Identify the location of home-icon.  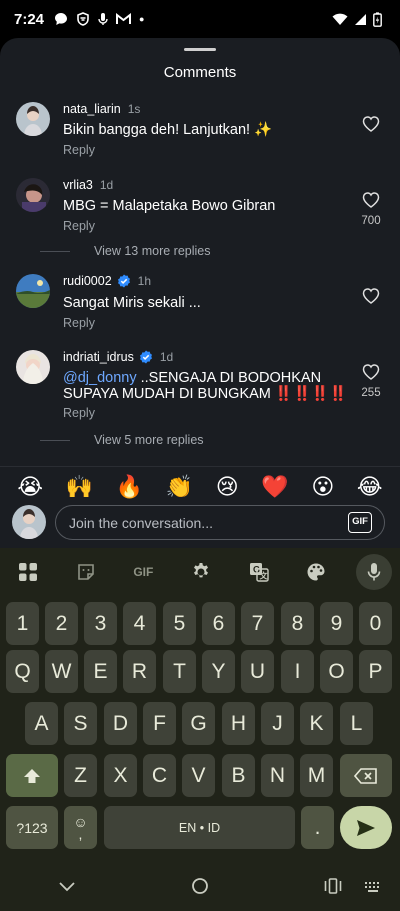
(200, 888).